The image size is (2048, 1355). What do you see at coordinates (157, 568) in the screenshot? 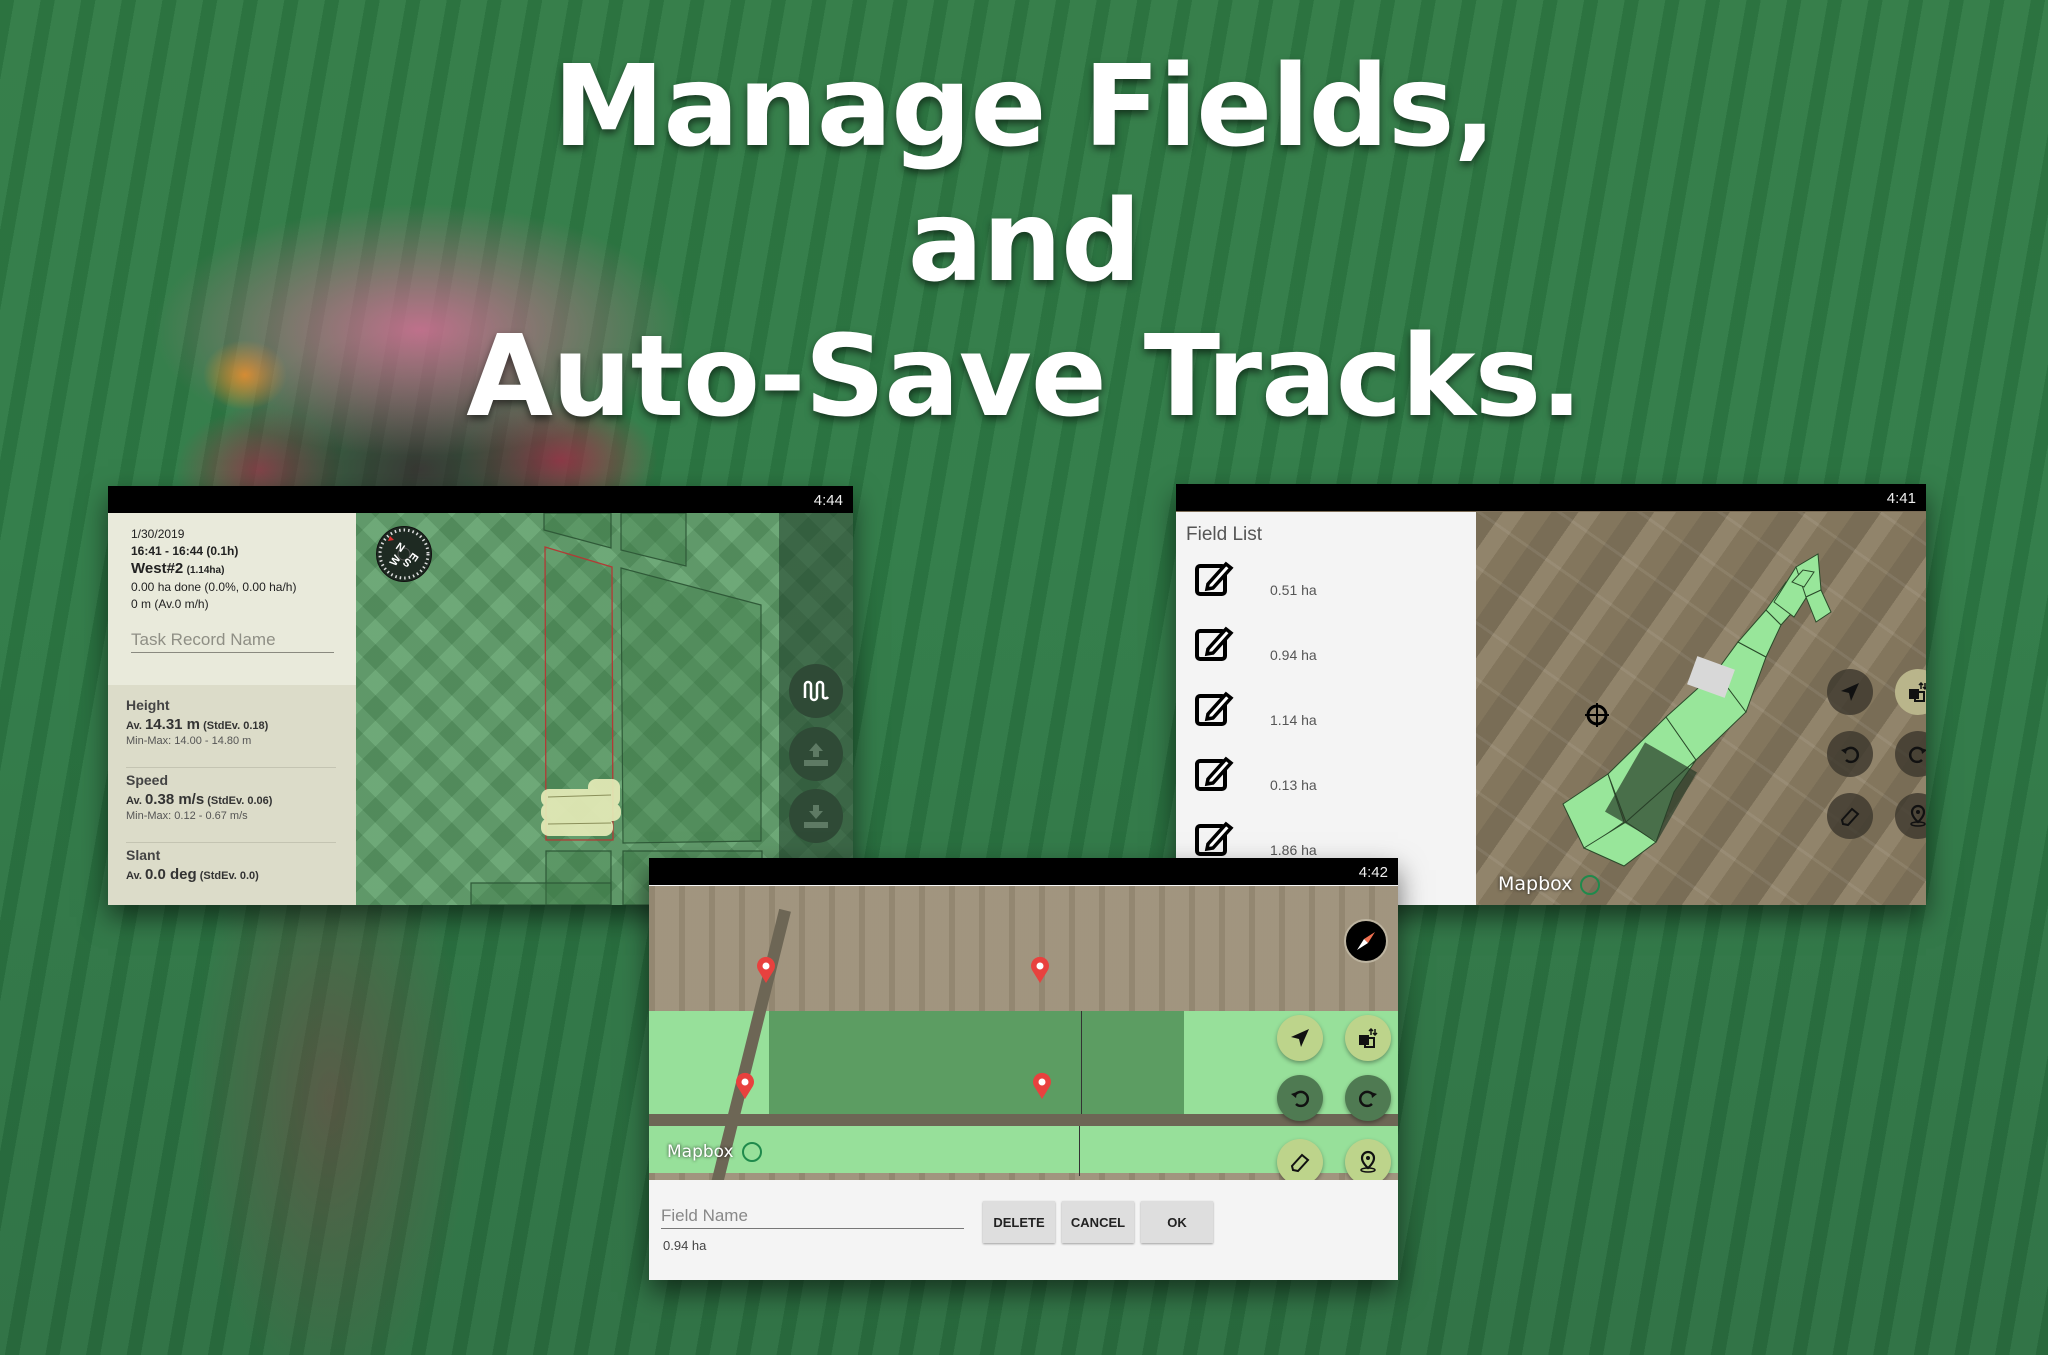
I see `task-field-name: West#2` at bounding box center [157, 568].